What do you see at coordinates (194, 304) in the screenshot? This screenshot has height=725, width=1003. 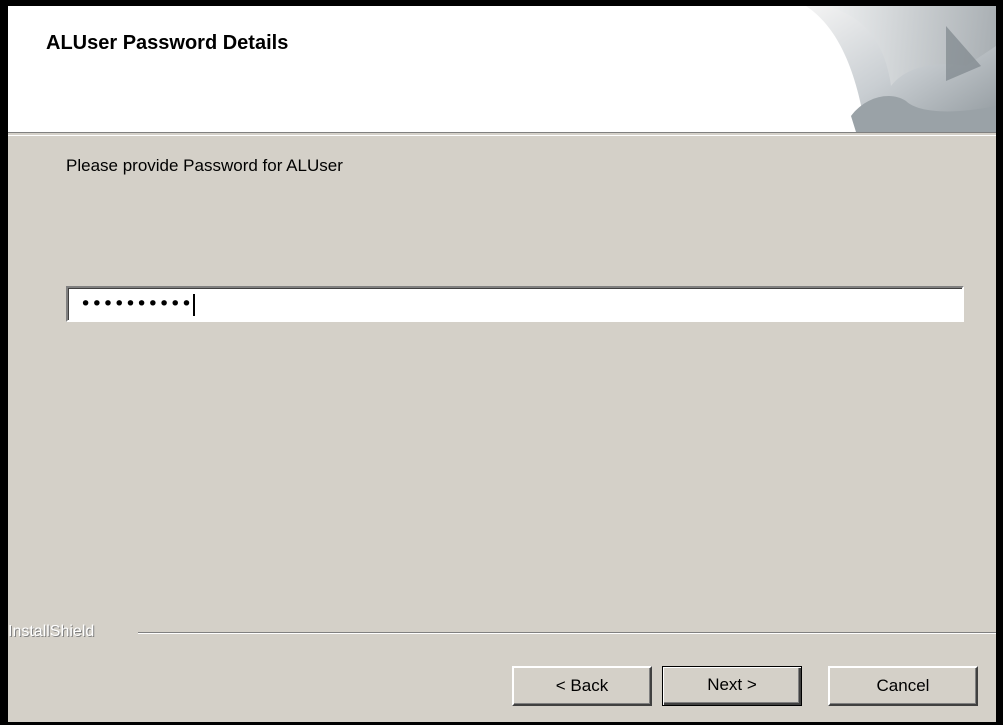 I see `text-caret` at bounding box center [194, 304].